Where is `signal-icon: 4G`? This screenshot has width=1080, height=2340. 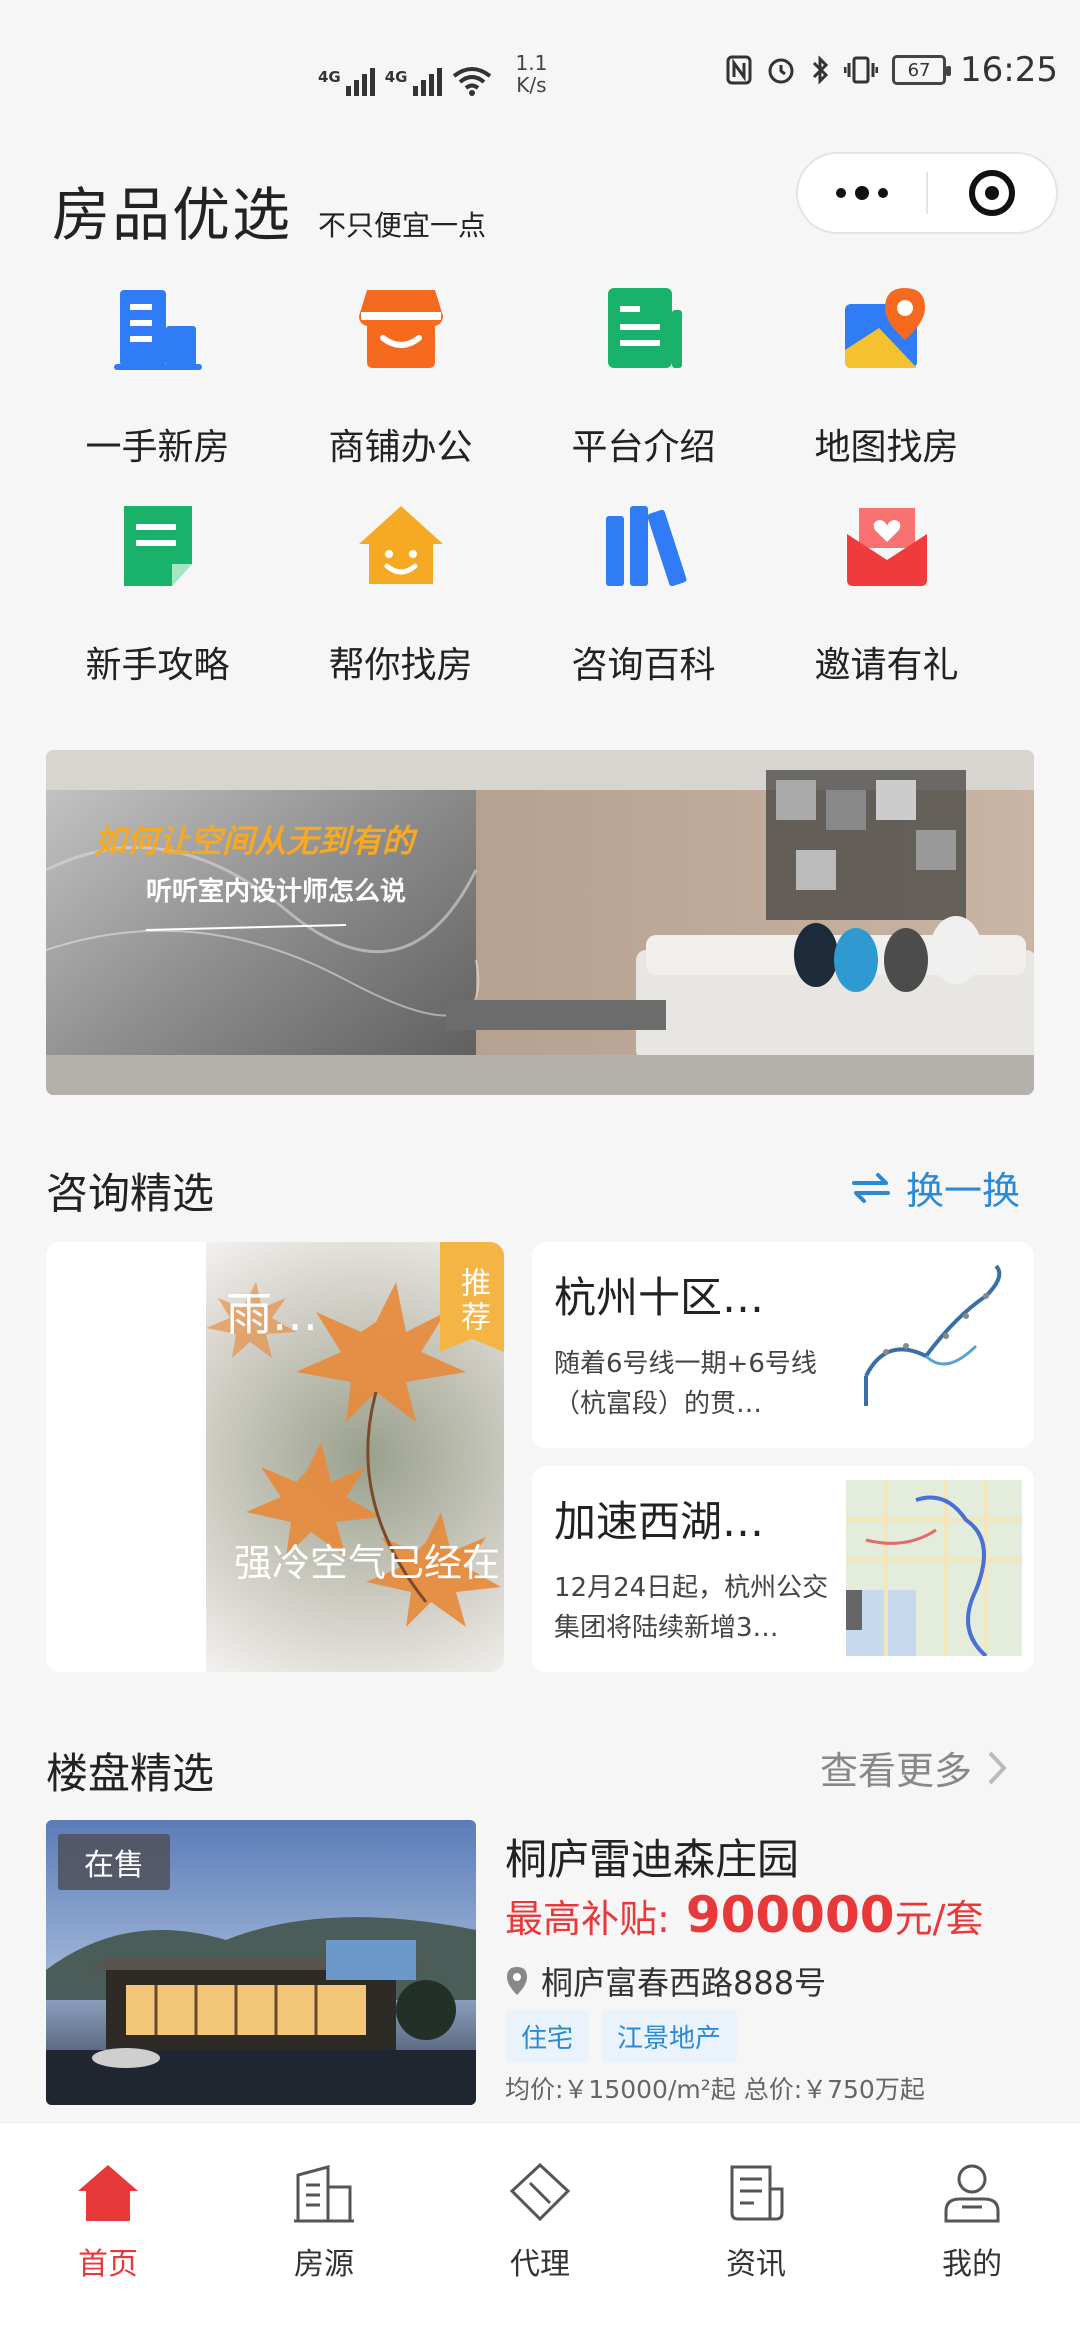
signal-icon: 4G is located at coordinates (346, 82).